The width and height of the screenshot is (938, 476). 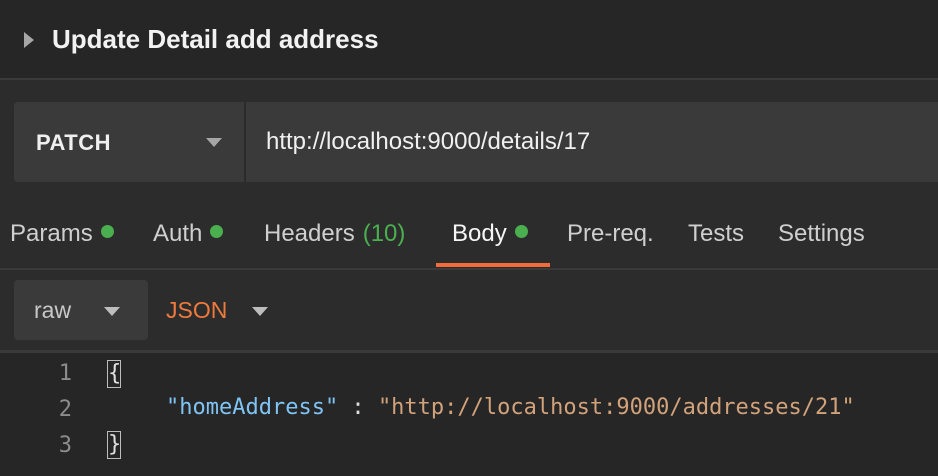 What do you see at coordinates (114, 445) in the screenshot?
I see `close-brace: }` at bounding box center [114, 445].